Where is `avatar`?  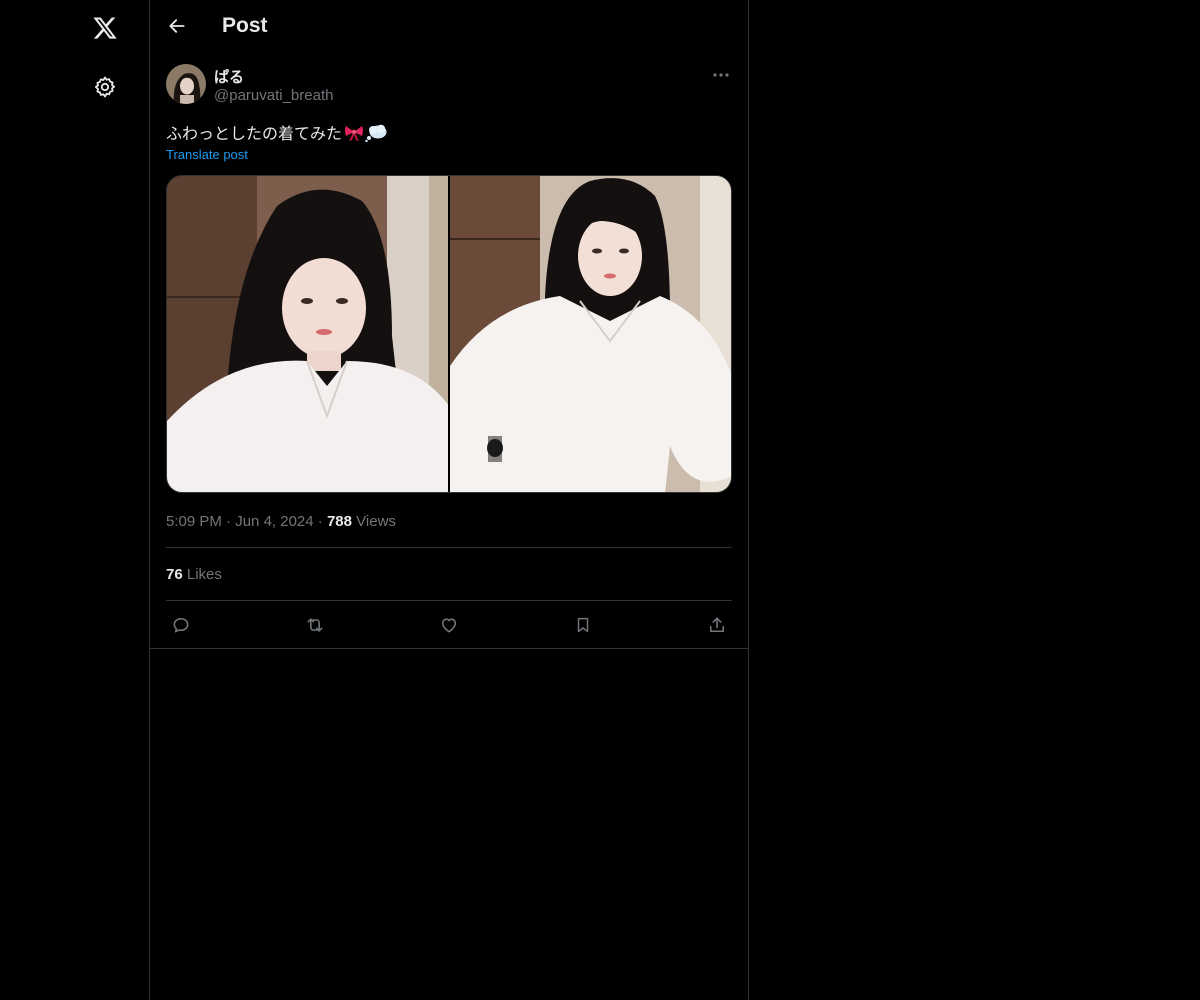 avatar is located at coordinates (186, 84).